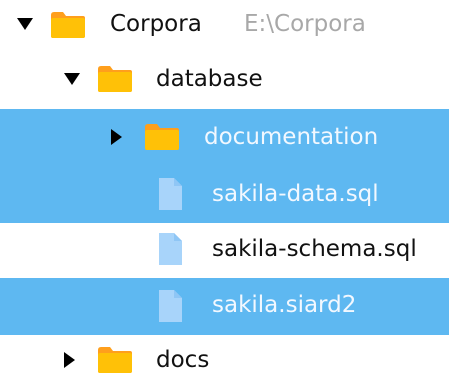 The height and width of the screenshot is (378, 449). I want to click on tree-node-docs: docs, so click(224, 356).